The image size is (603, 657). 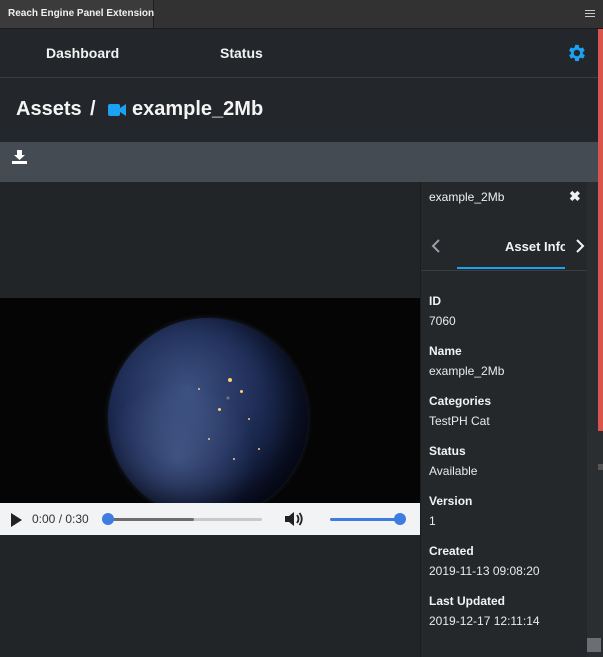 I want to click on field-label: Version, so click(x=451, y=501).